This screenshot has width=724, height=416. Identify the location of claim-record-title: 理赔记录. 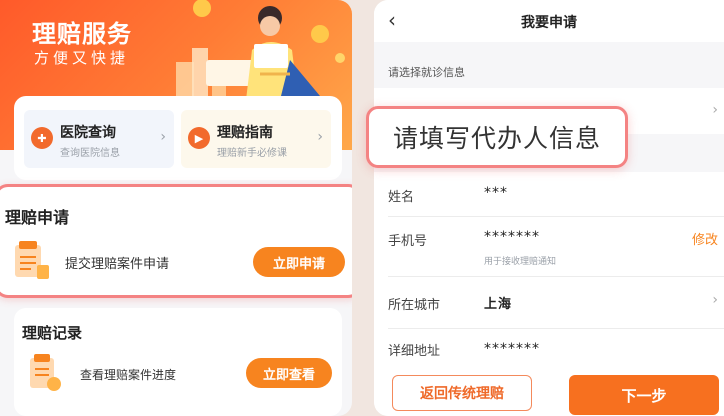
(52, 333).